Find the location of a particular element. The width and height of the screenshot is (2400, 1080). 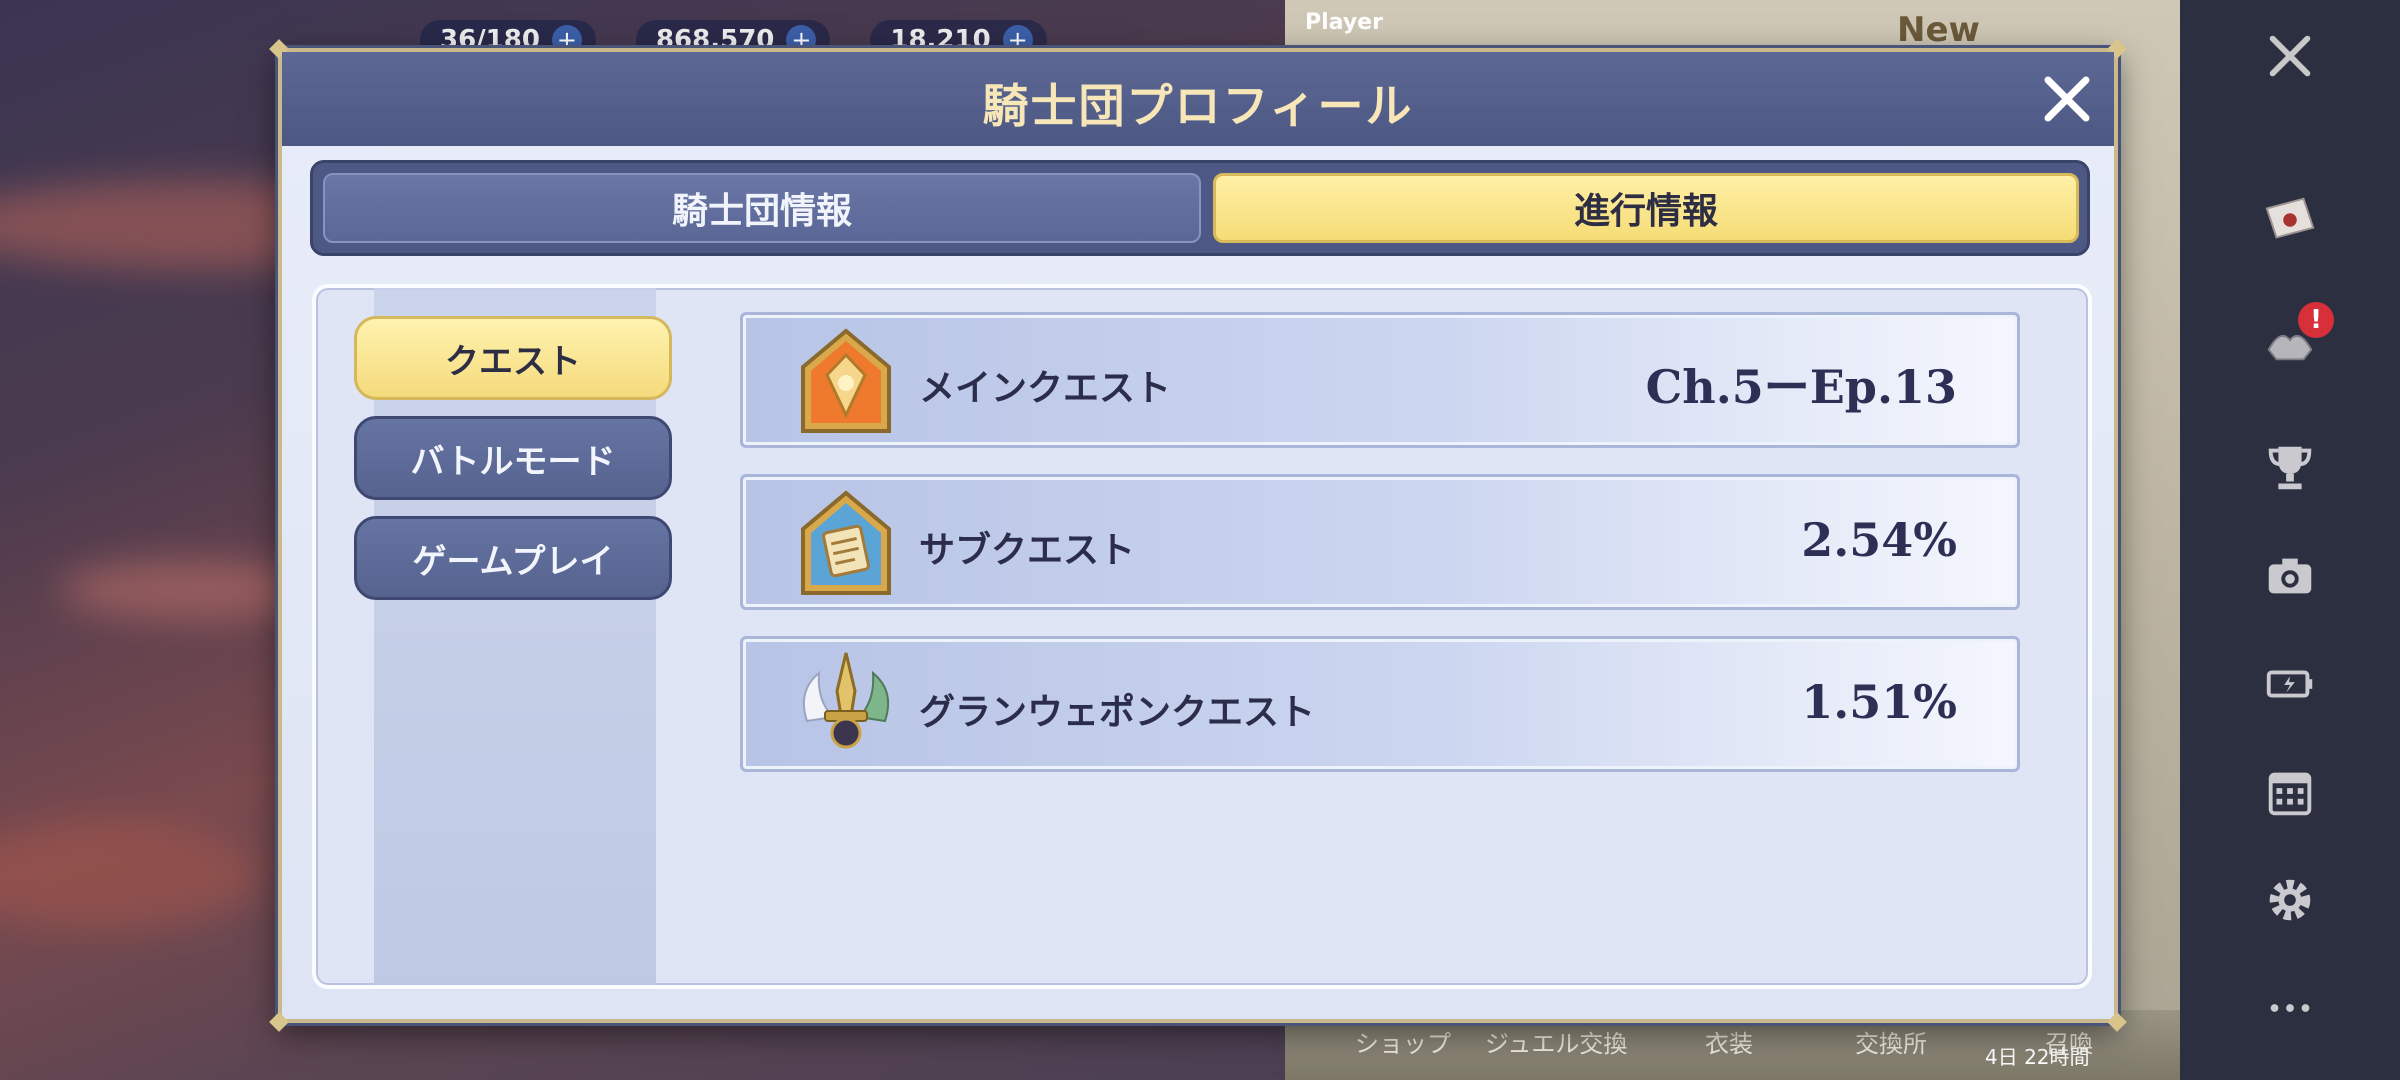

calendar-icon is located at coordinates (2290, 794).